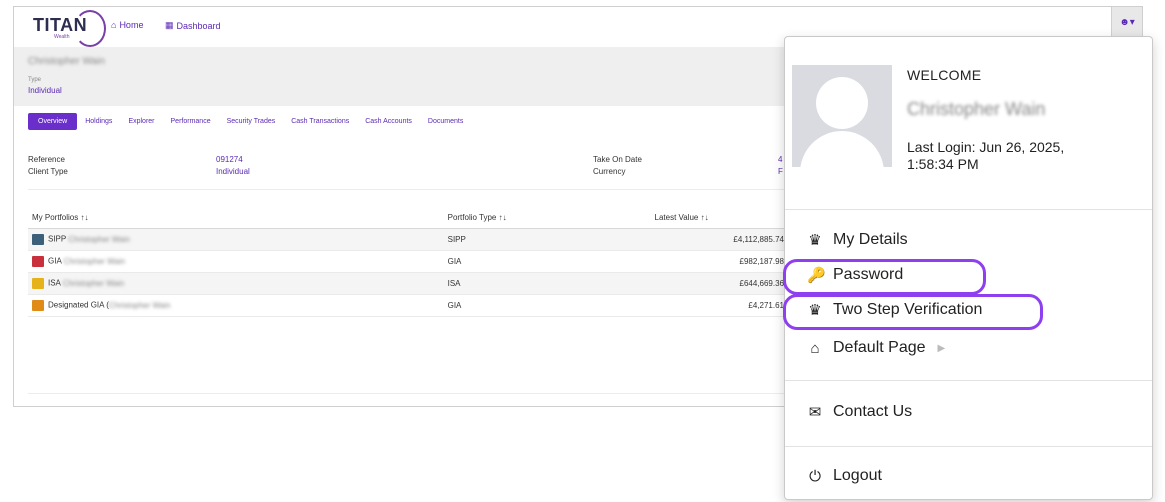 Image resolution: width=1165 pixels, height=502 pixels. What do you see at coordinates (857, 475) in the screenshot?
I see `menu-item-label: Logout` at bounding box center [857, 475].